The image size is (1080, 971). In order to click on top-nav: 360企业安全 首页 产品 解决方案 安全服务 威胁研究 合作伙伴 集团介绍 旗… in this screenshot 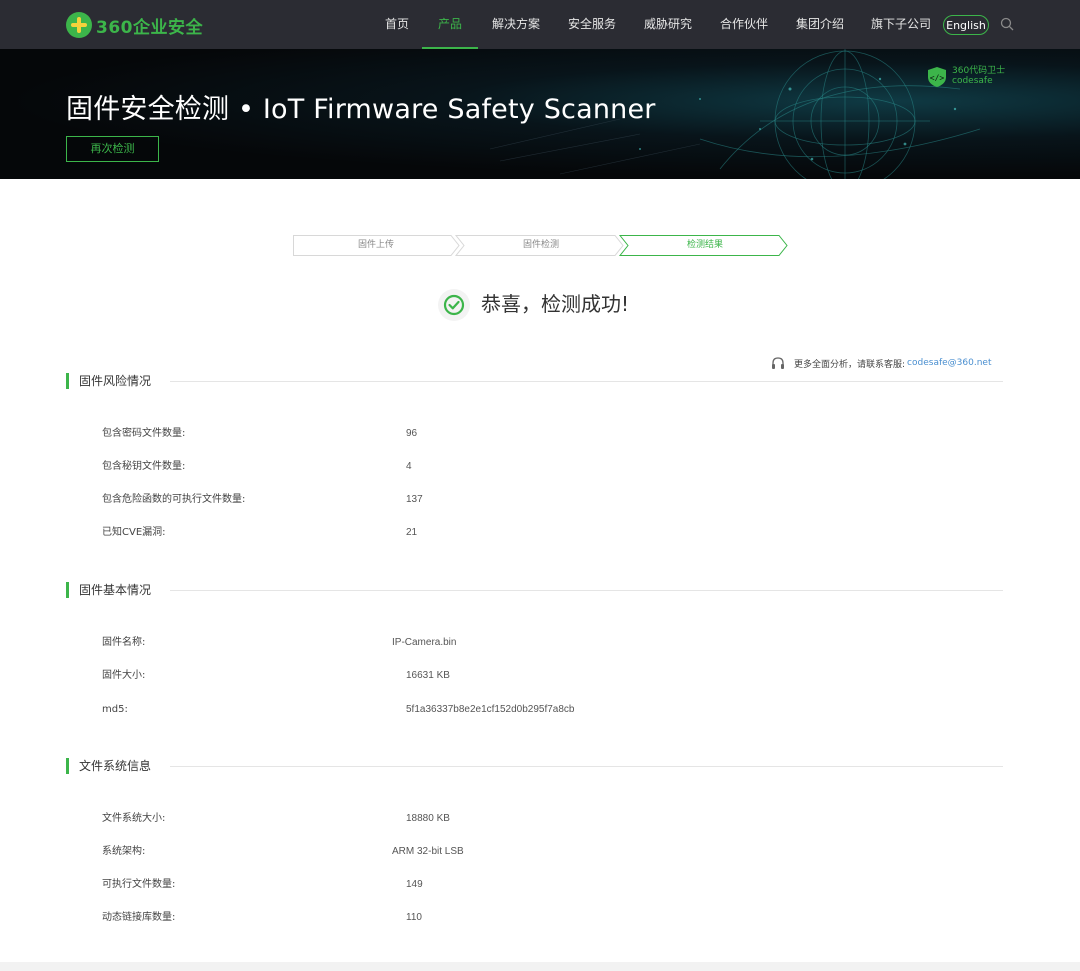, I will do `click(540, 24)`.